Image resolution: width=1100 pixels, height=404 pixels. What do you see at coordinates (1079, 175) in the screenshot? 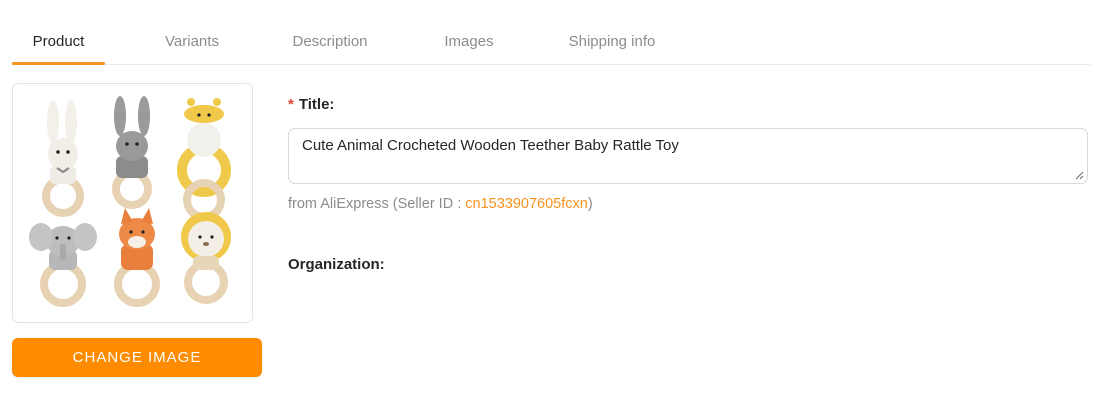
I see `resize-handle-icon` at bounding box center [1079, 175].